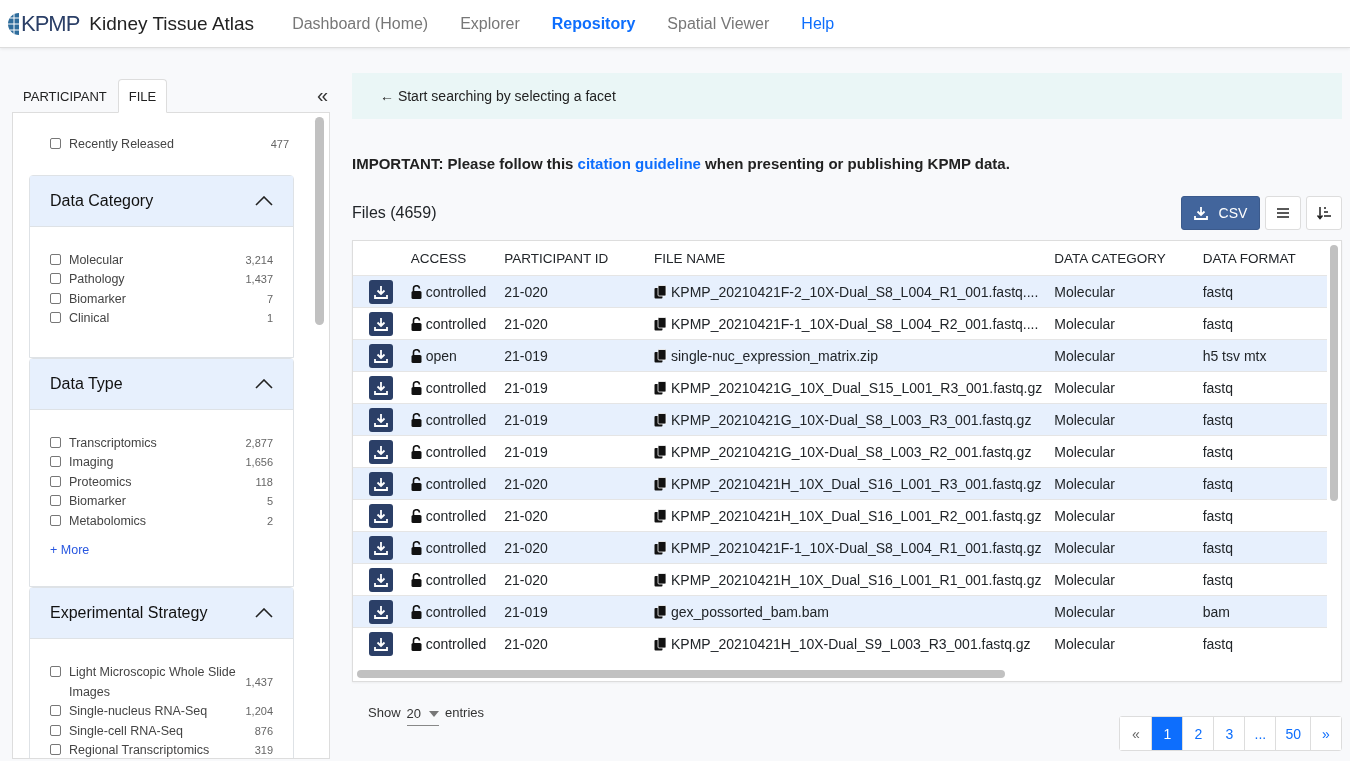 The image size is (1350, 761). Describe the element at coordinates (681, 674) in the screenshot. I see `horizontal-scrollbar` at that location.